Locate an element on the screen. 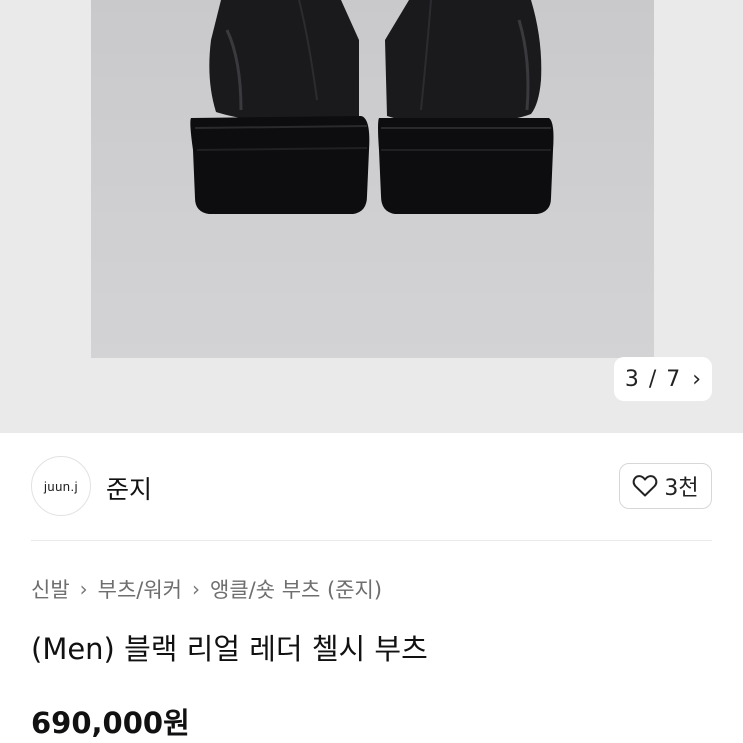 This screenshot has height=743, width=743. product-price: 690,000원 is located at coordinates (110, 723).